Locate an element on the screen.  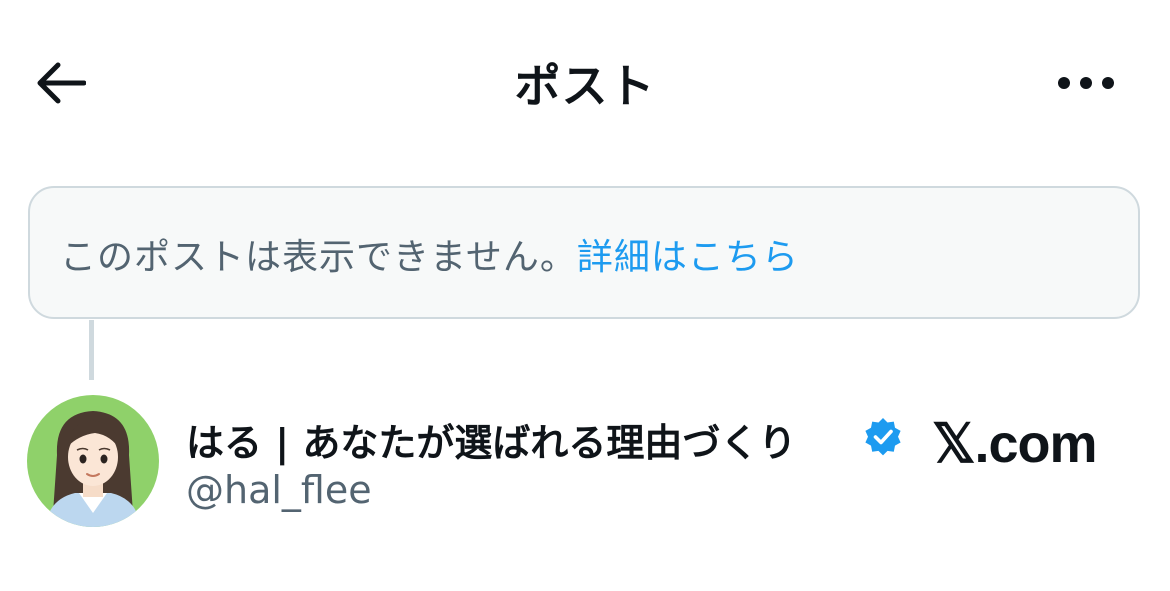
x-com-watermark: 𝕏.com is located at coordinates (1015, 444).